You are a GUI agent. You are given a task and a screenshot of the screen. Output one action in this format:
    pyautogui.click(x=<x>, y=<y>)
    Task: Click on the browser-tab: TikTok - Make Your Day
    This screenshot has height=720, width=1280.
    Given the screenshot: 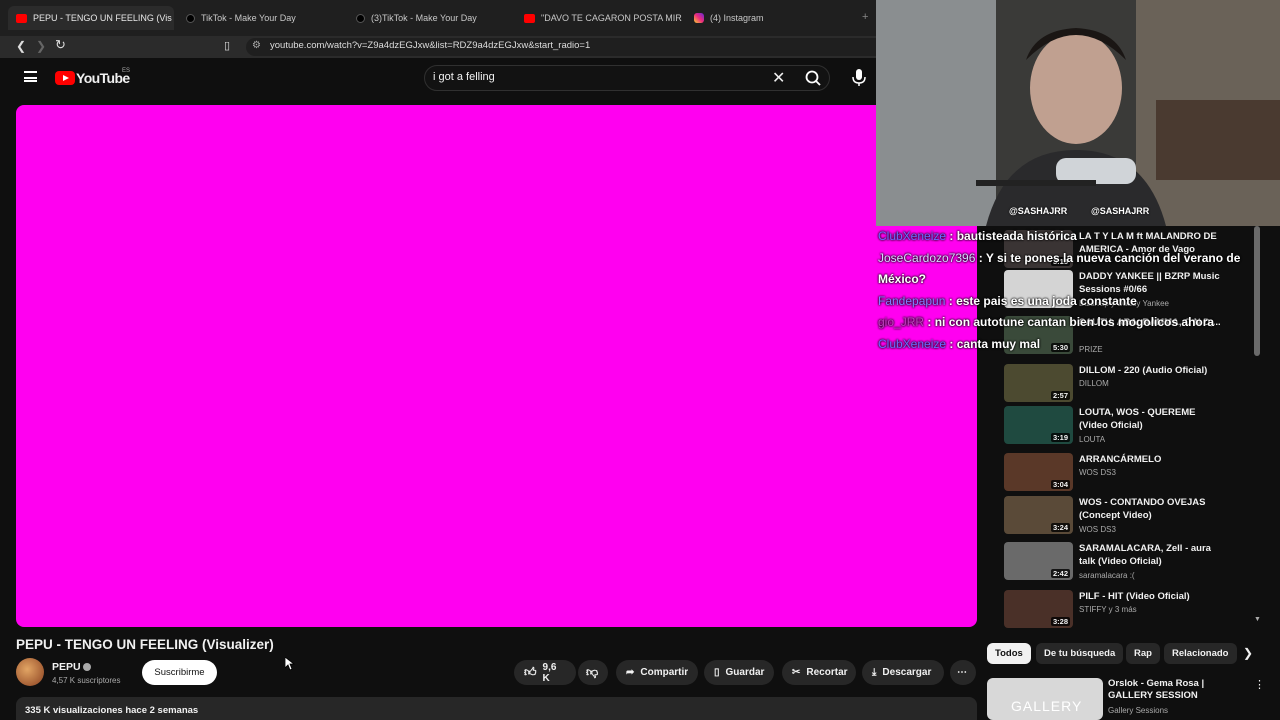 What is the action you would take?
    pyautogui.click(x=261, y=18)
    